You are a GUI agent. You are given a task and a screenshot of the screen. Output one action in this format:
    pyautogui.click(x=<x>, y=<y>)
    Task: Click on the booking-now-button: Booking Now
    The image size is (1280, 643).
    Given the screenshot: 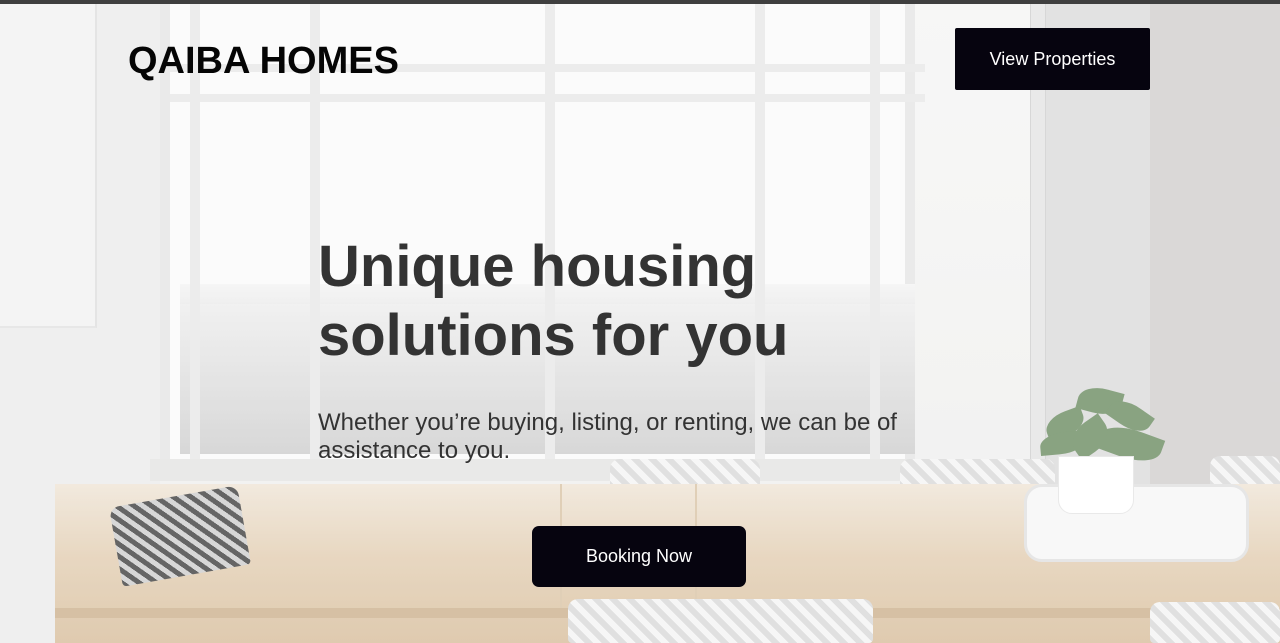 What is the action you would take?
    pyautogui.click(x=639, y=556)
    